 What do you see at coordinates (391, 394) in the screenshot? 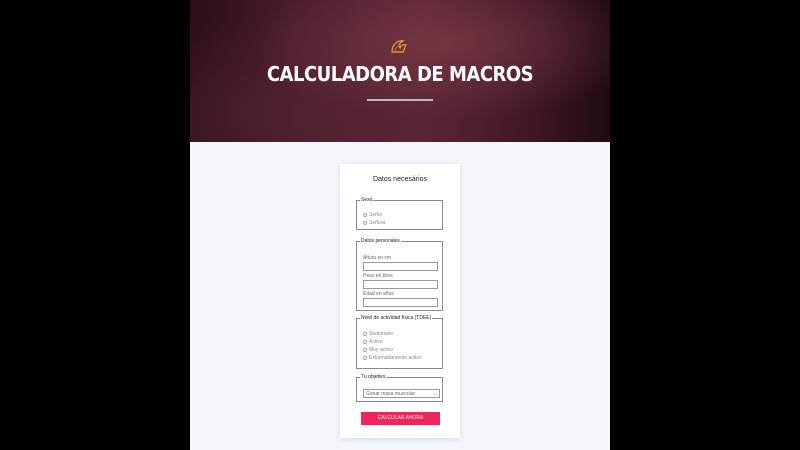
I see `objetivo-selected-value: Ganar masa muscular` at bounding box center [391, 394].